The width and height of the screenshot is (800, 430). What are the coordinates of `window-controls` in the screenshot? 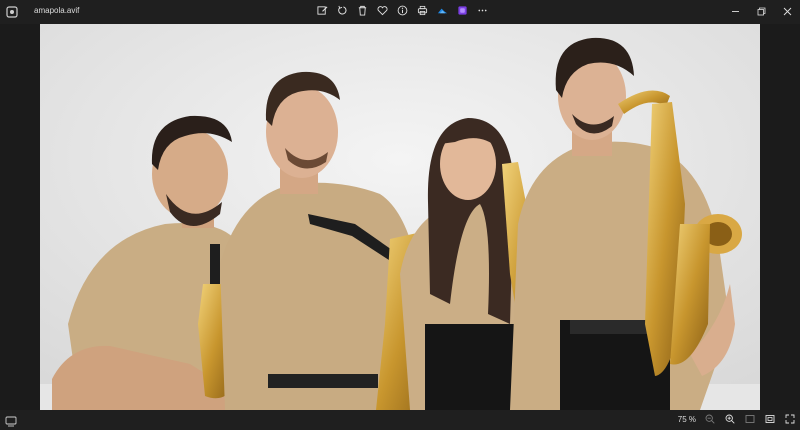 It's located at (761, 12).